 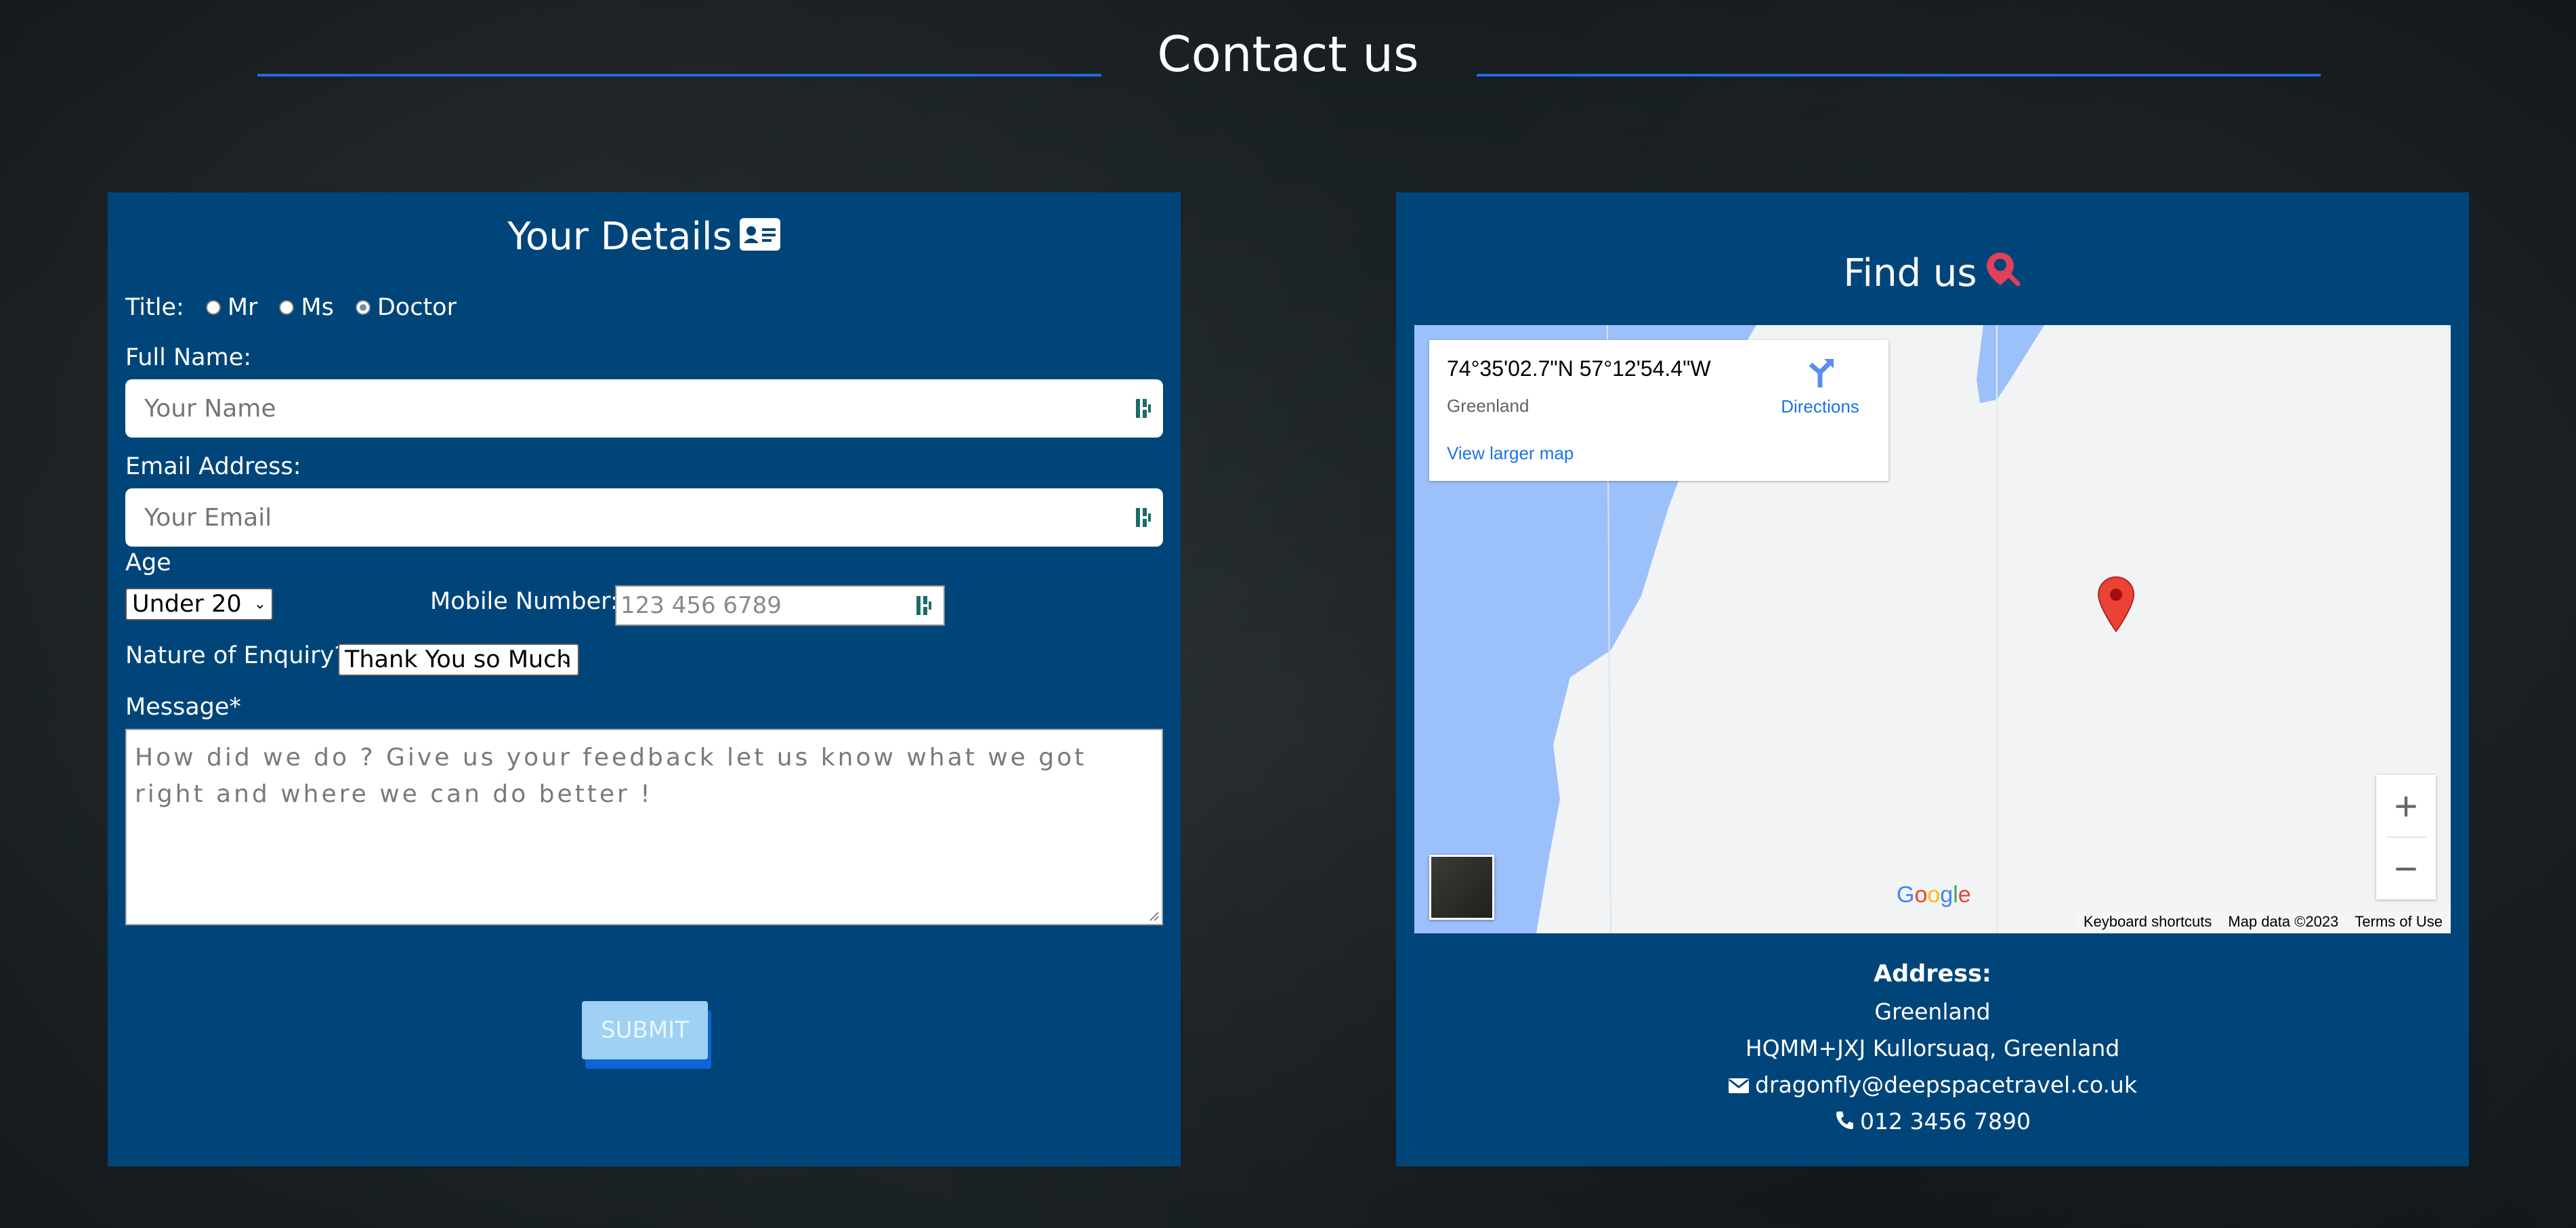 I want to click on radio-doctor-label: Doctor, so click(x=417, y=307).